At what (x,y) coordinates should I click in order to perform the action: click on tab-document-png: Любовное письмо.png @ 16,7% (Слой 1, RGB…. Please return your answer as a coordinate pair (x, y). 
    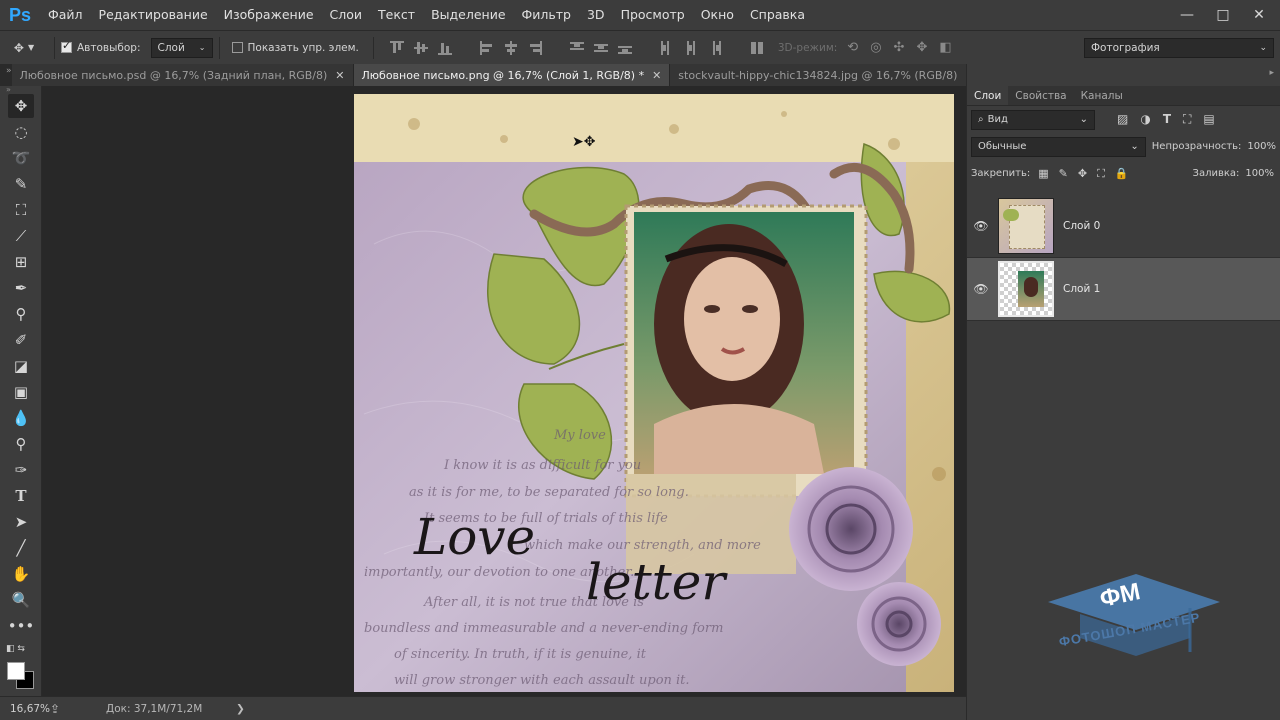
    Looking at the image, I should click on (512, 75).